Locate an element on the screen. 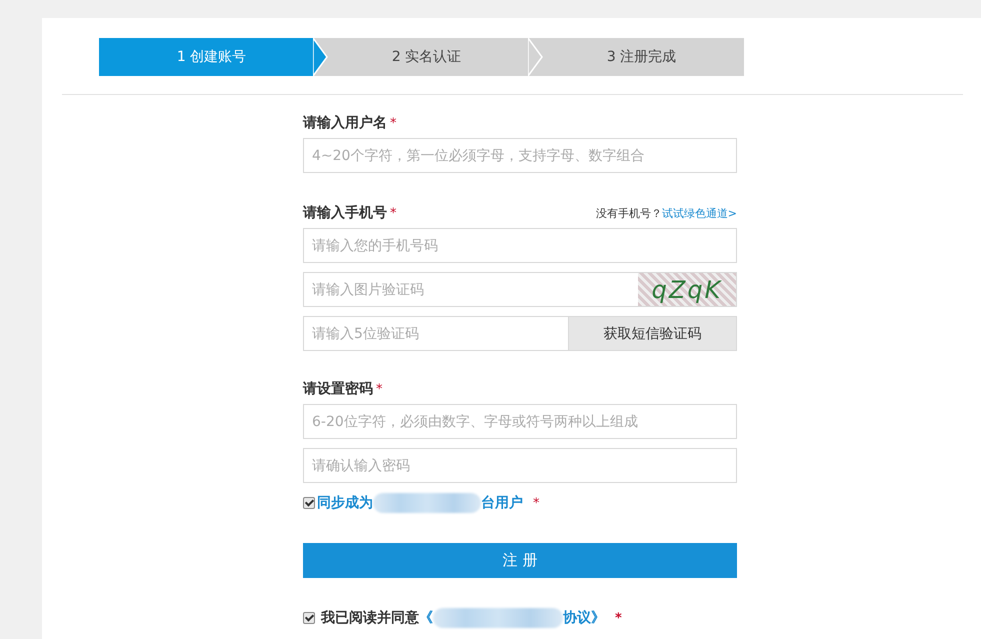 The height and width of the screenshot is (639, 981). field-label: 请设置密码 is located at coordinates (338, 389).